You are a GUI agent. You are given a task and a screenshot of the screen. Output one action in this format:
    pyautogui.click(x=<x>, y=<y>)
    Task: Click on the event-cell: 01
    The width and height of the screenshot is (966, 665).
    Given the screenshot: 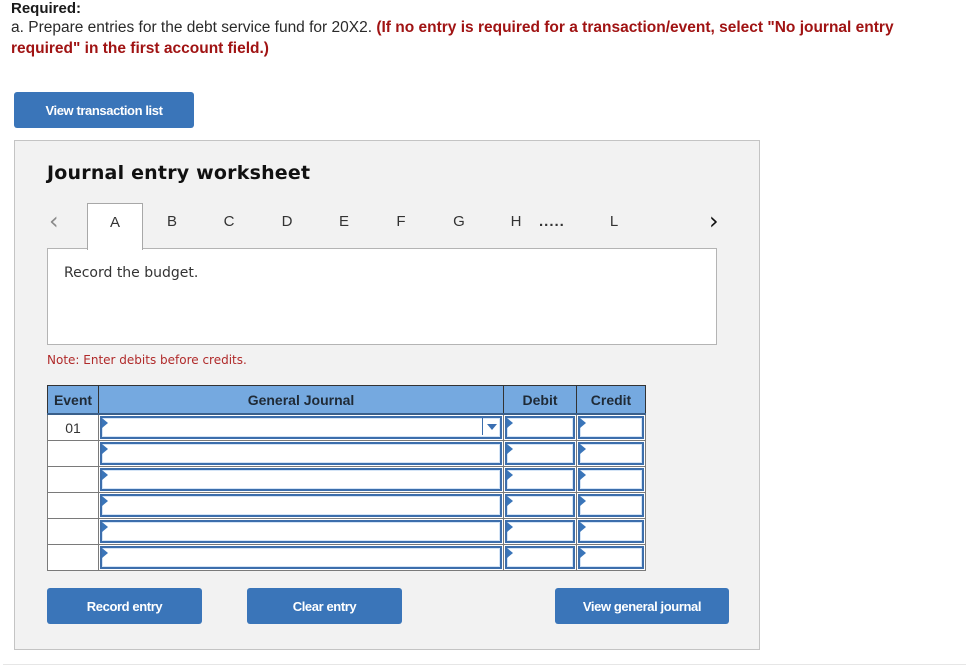 What is the action you would take?
    pyautogui.click(x=73, y=427)
    